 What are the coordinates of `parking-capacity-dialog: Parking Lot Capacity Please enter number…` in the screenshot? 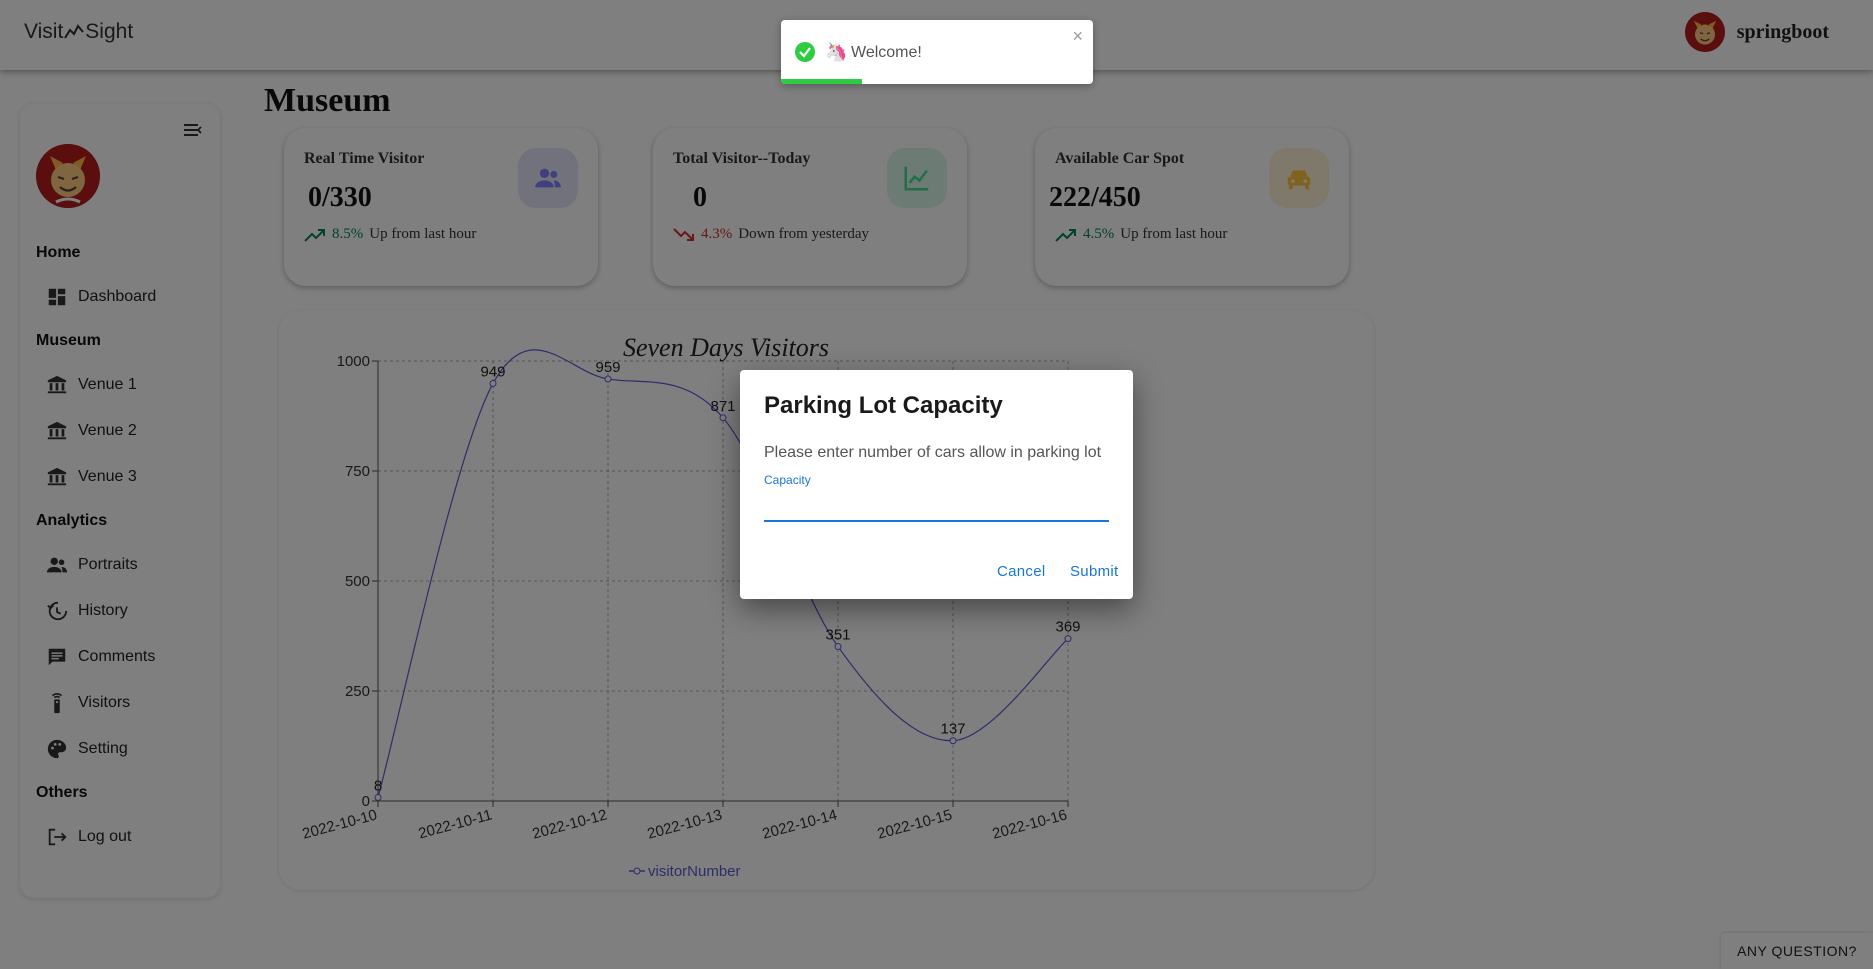 It's located at (936, 484).